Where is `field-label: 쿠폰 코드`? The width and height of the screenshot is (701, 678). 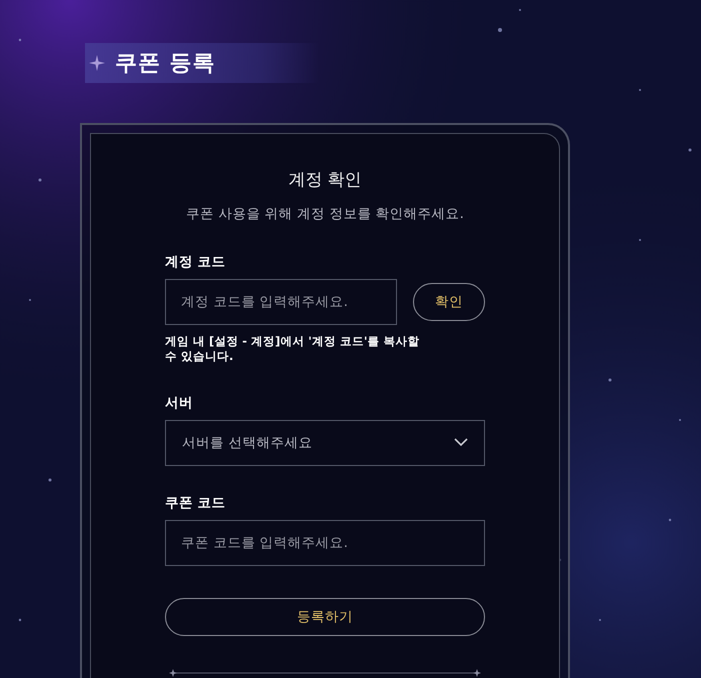 field-label: 쿠폰 코드 is located at coordinates (195, 503).